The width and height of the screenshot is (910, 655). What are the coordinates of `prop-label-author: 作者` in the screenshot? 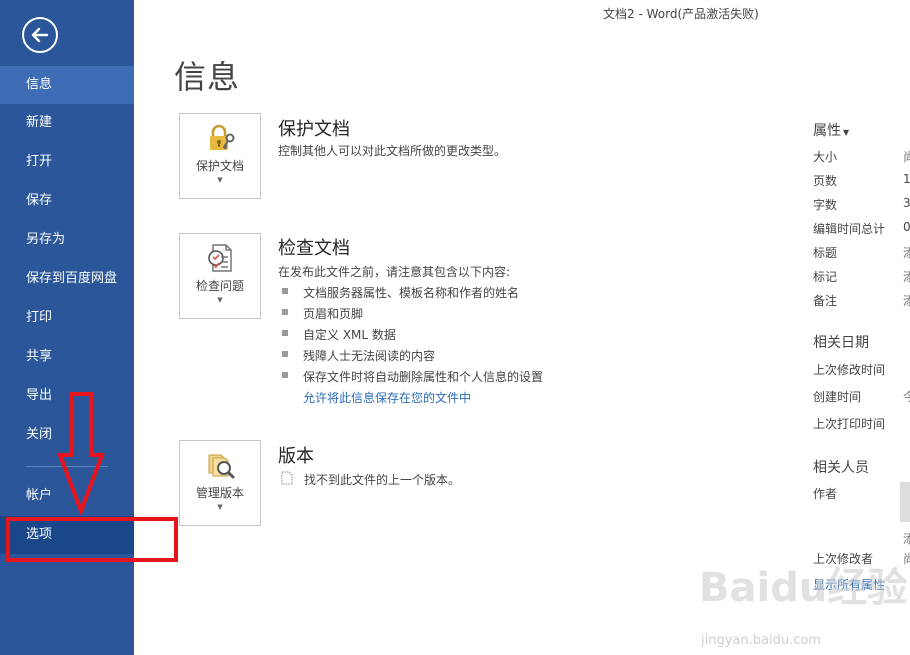 It's located at (825, 494).